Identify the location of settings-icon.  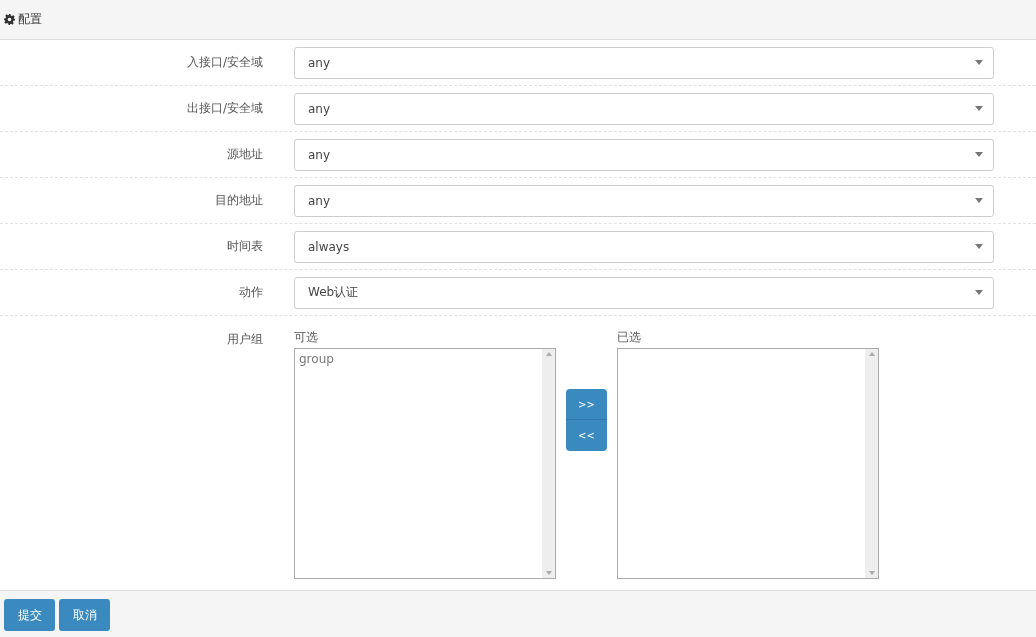
(9, 19).